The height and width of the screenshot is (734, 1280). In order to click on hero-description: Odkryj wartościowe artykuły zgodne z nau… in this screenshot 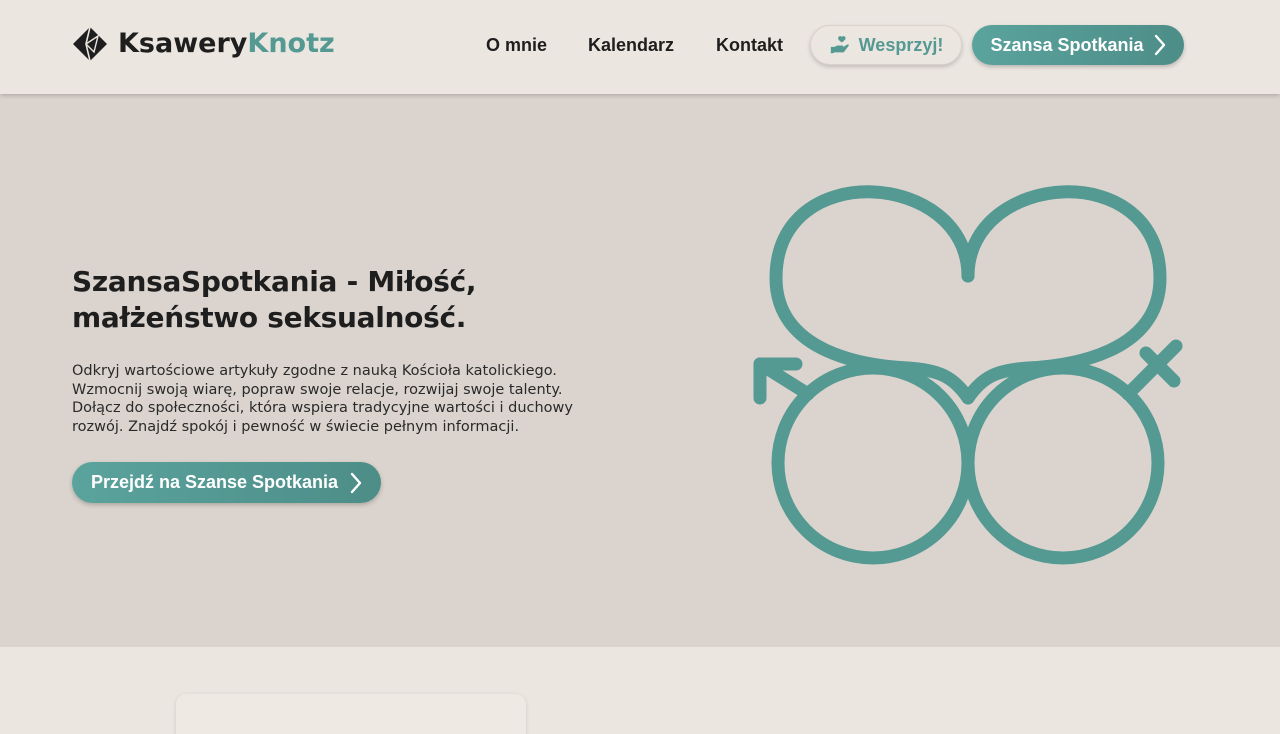, I will do `click(322, 399)`.